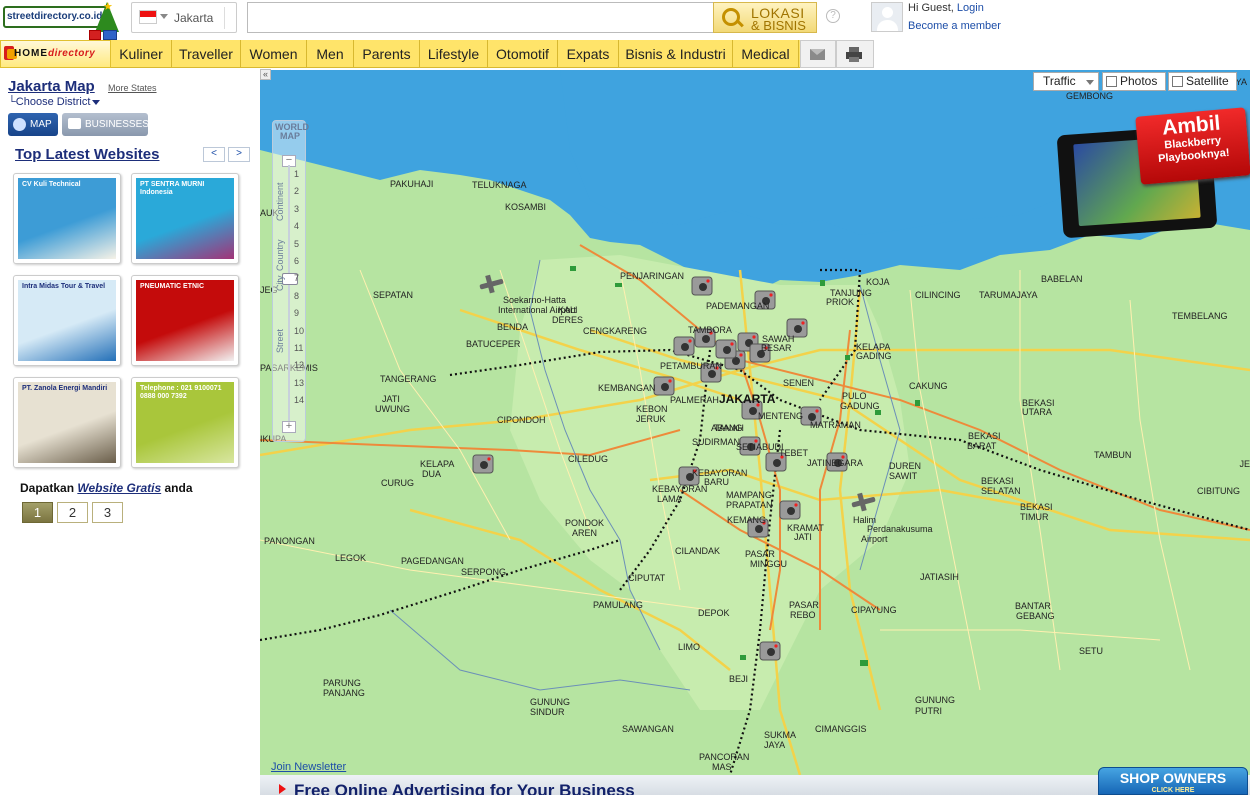 Image resolution: width=1250 pixels, height=795 pixels. I want to click on place-label: SETIABUDI, so click(760, 447).